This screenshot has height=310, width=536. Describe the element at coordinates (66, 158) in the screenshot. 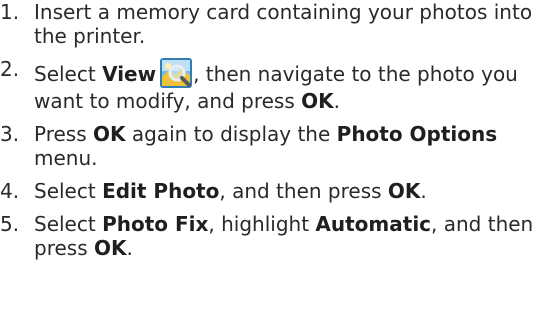

I see `step-text: menu.` at that location.